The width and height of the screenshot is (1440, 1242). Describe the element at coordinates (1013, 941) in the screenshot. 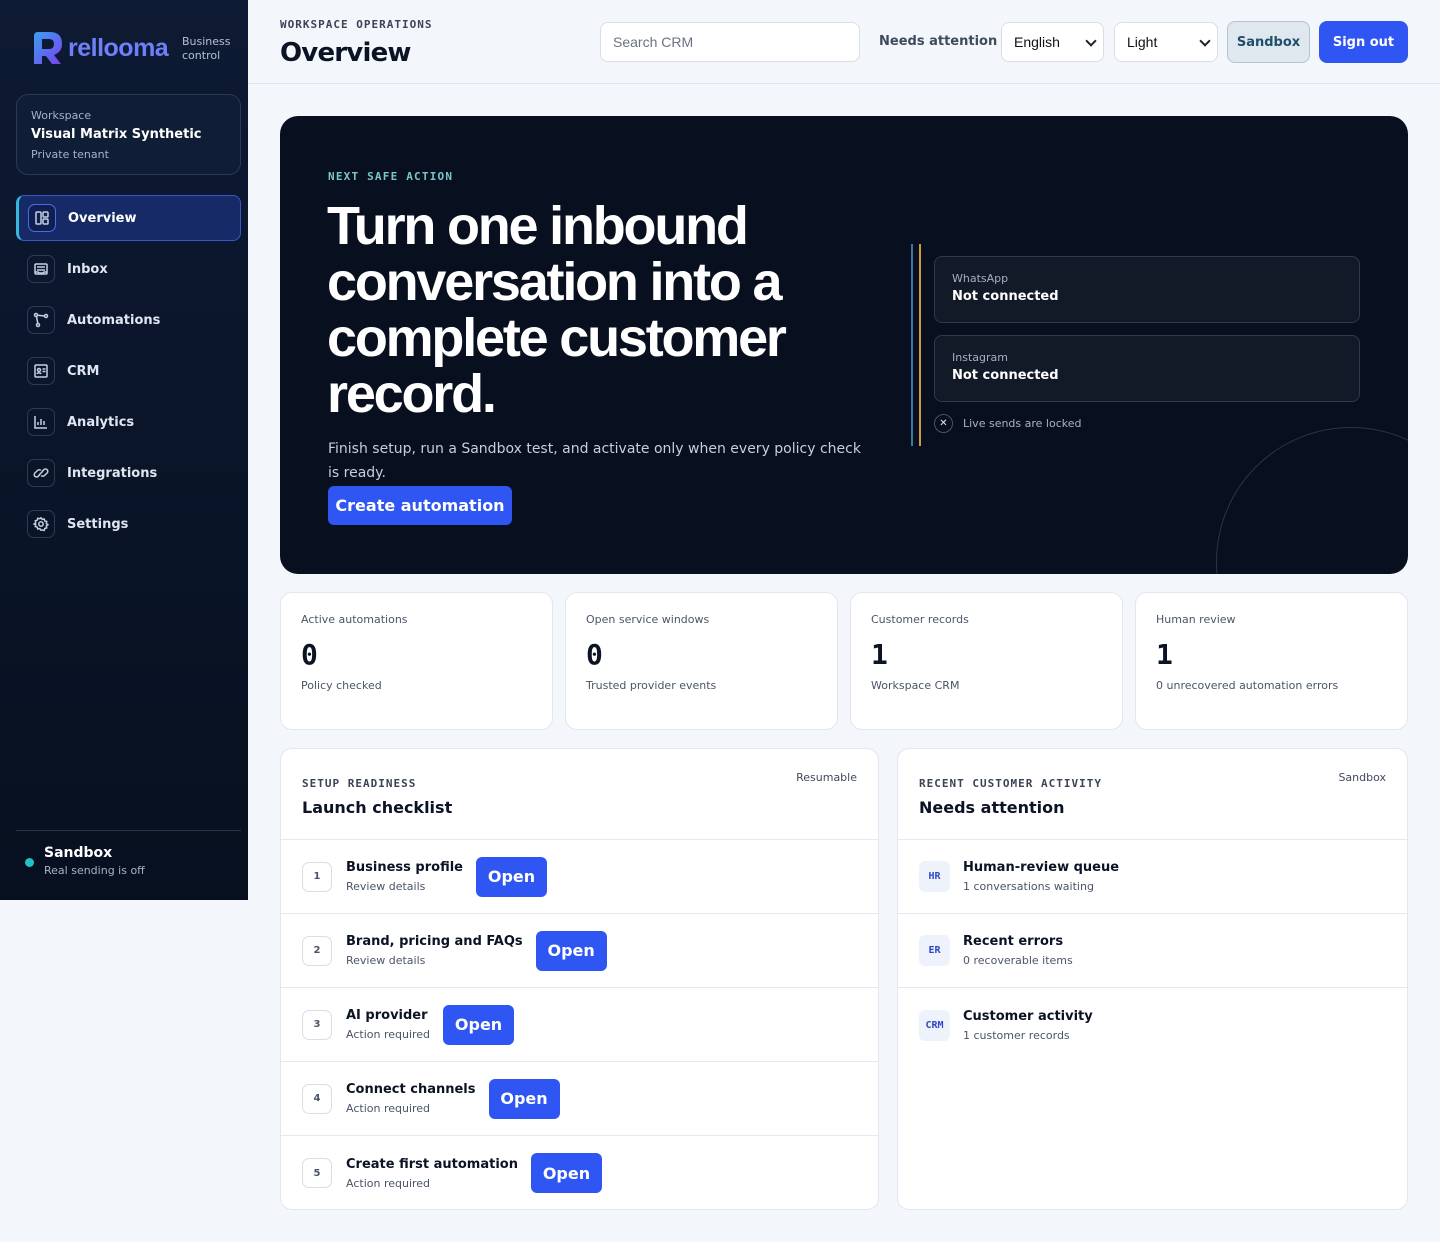

I see `item-title: Recent errors` at that location.